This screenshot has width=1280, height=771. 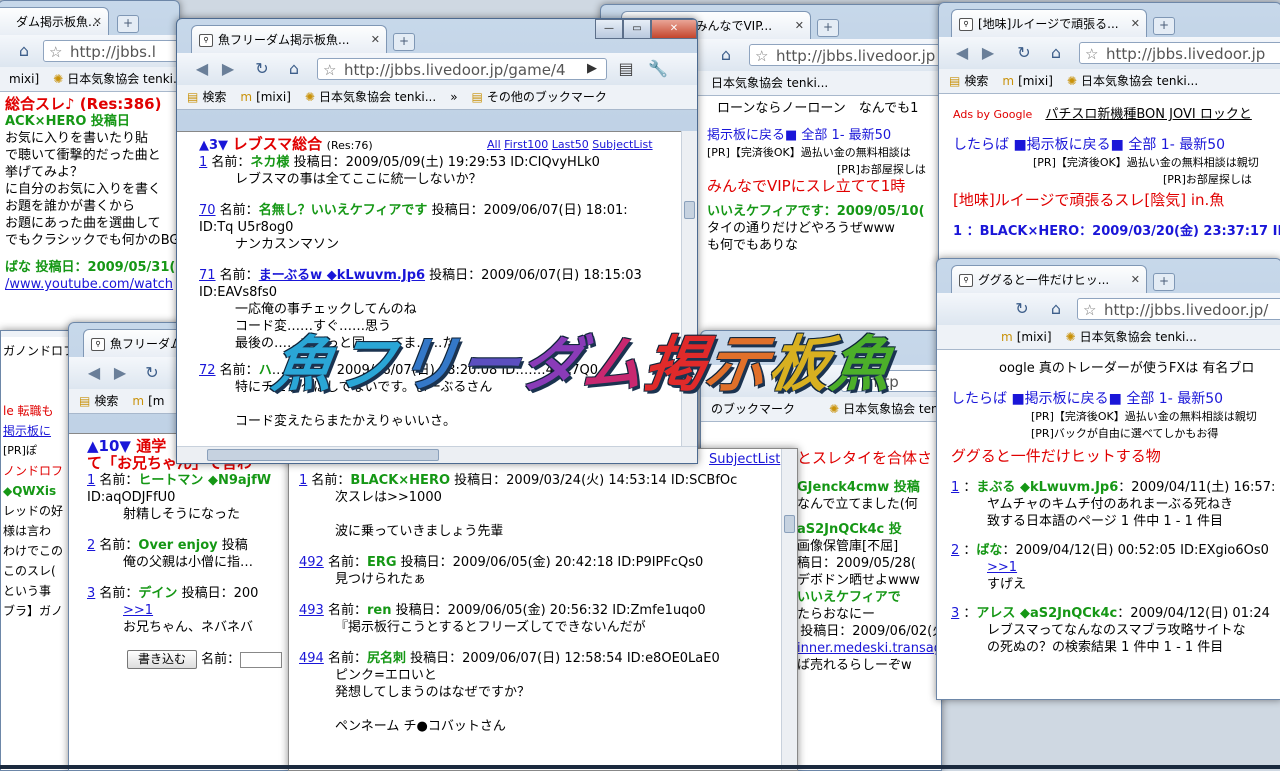 What do you see at coordinates (1049, 23) in the screenshot?
I see `tab-d: ⚲ [地味]ルイージで頑張る... ✕` at bounding box center [1049, 23].